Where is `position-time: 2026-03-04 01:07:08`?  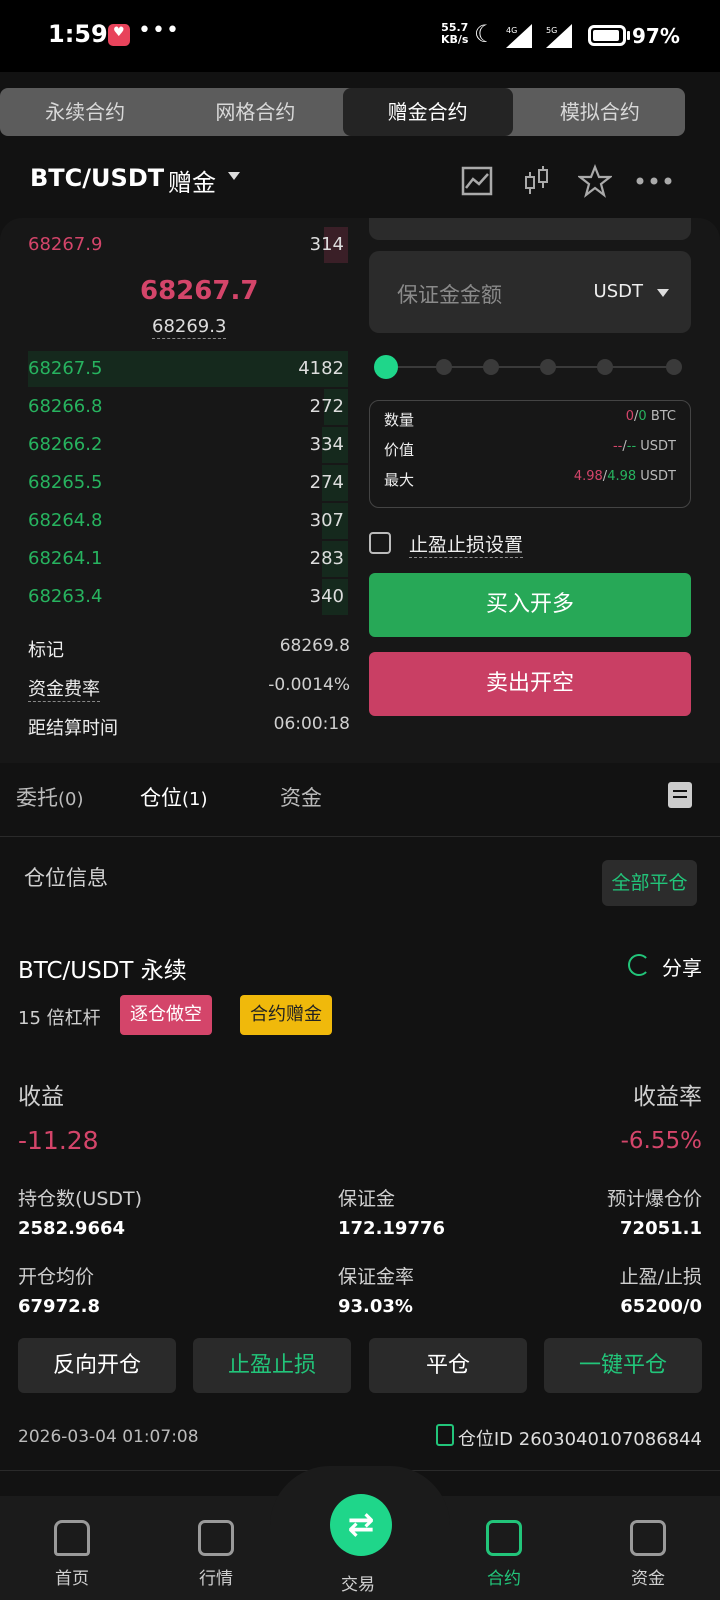
position-time: 2026-03-04 01:07:08 is located at coordinates (108, 1437).